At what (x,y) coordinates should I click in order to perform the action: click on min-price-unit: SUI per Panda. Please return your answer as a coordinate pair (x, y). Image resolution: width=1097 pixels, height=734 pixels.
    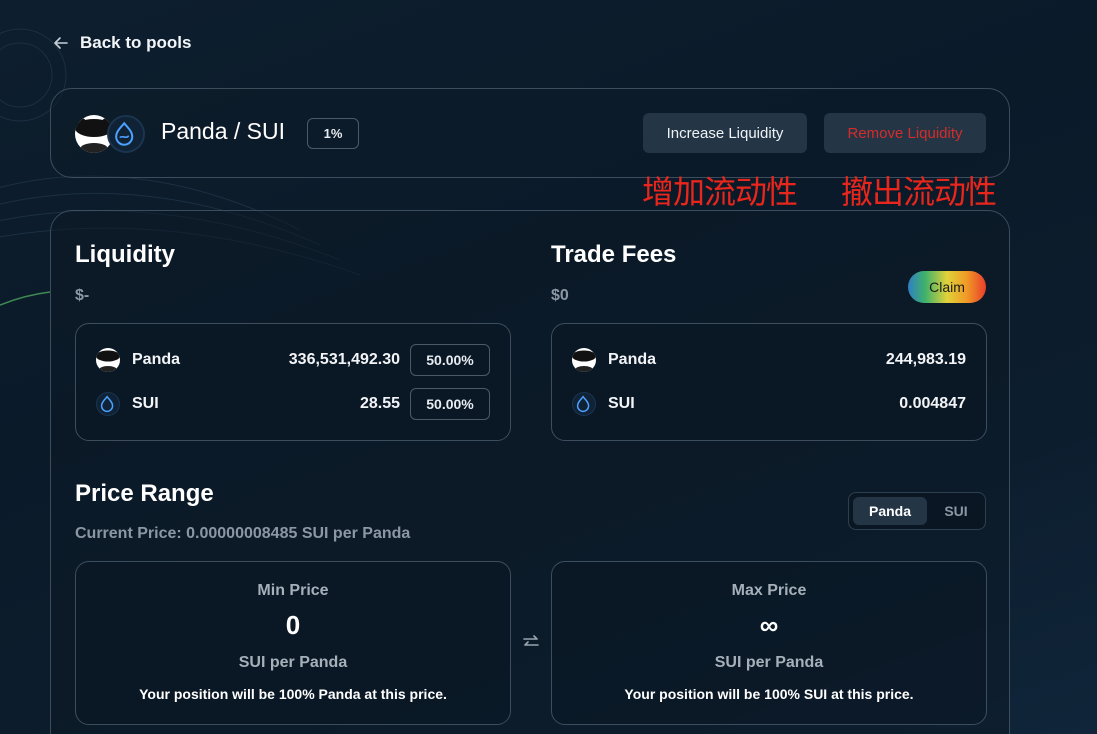
    Looking at the image, I should click on (293, 662).